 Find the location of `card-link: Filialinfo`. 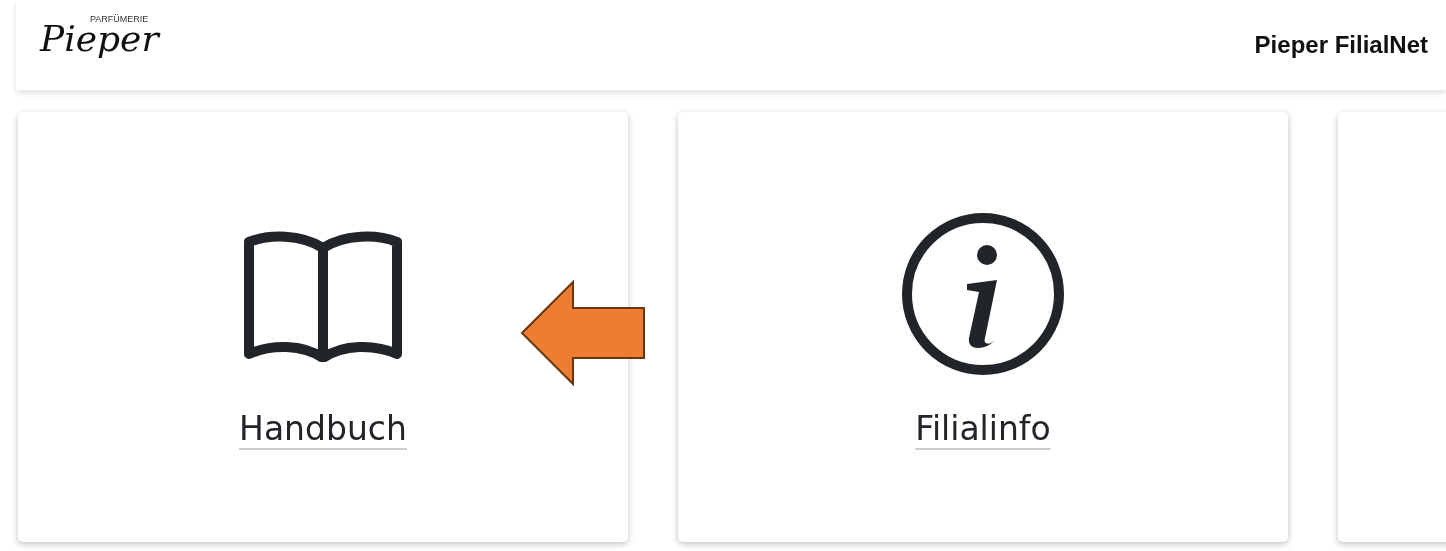

card-link: Filialinfo is located at coordinates (983, 429).